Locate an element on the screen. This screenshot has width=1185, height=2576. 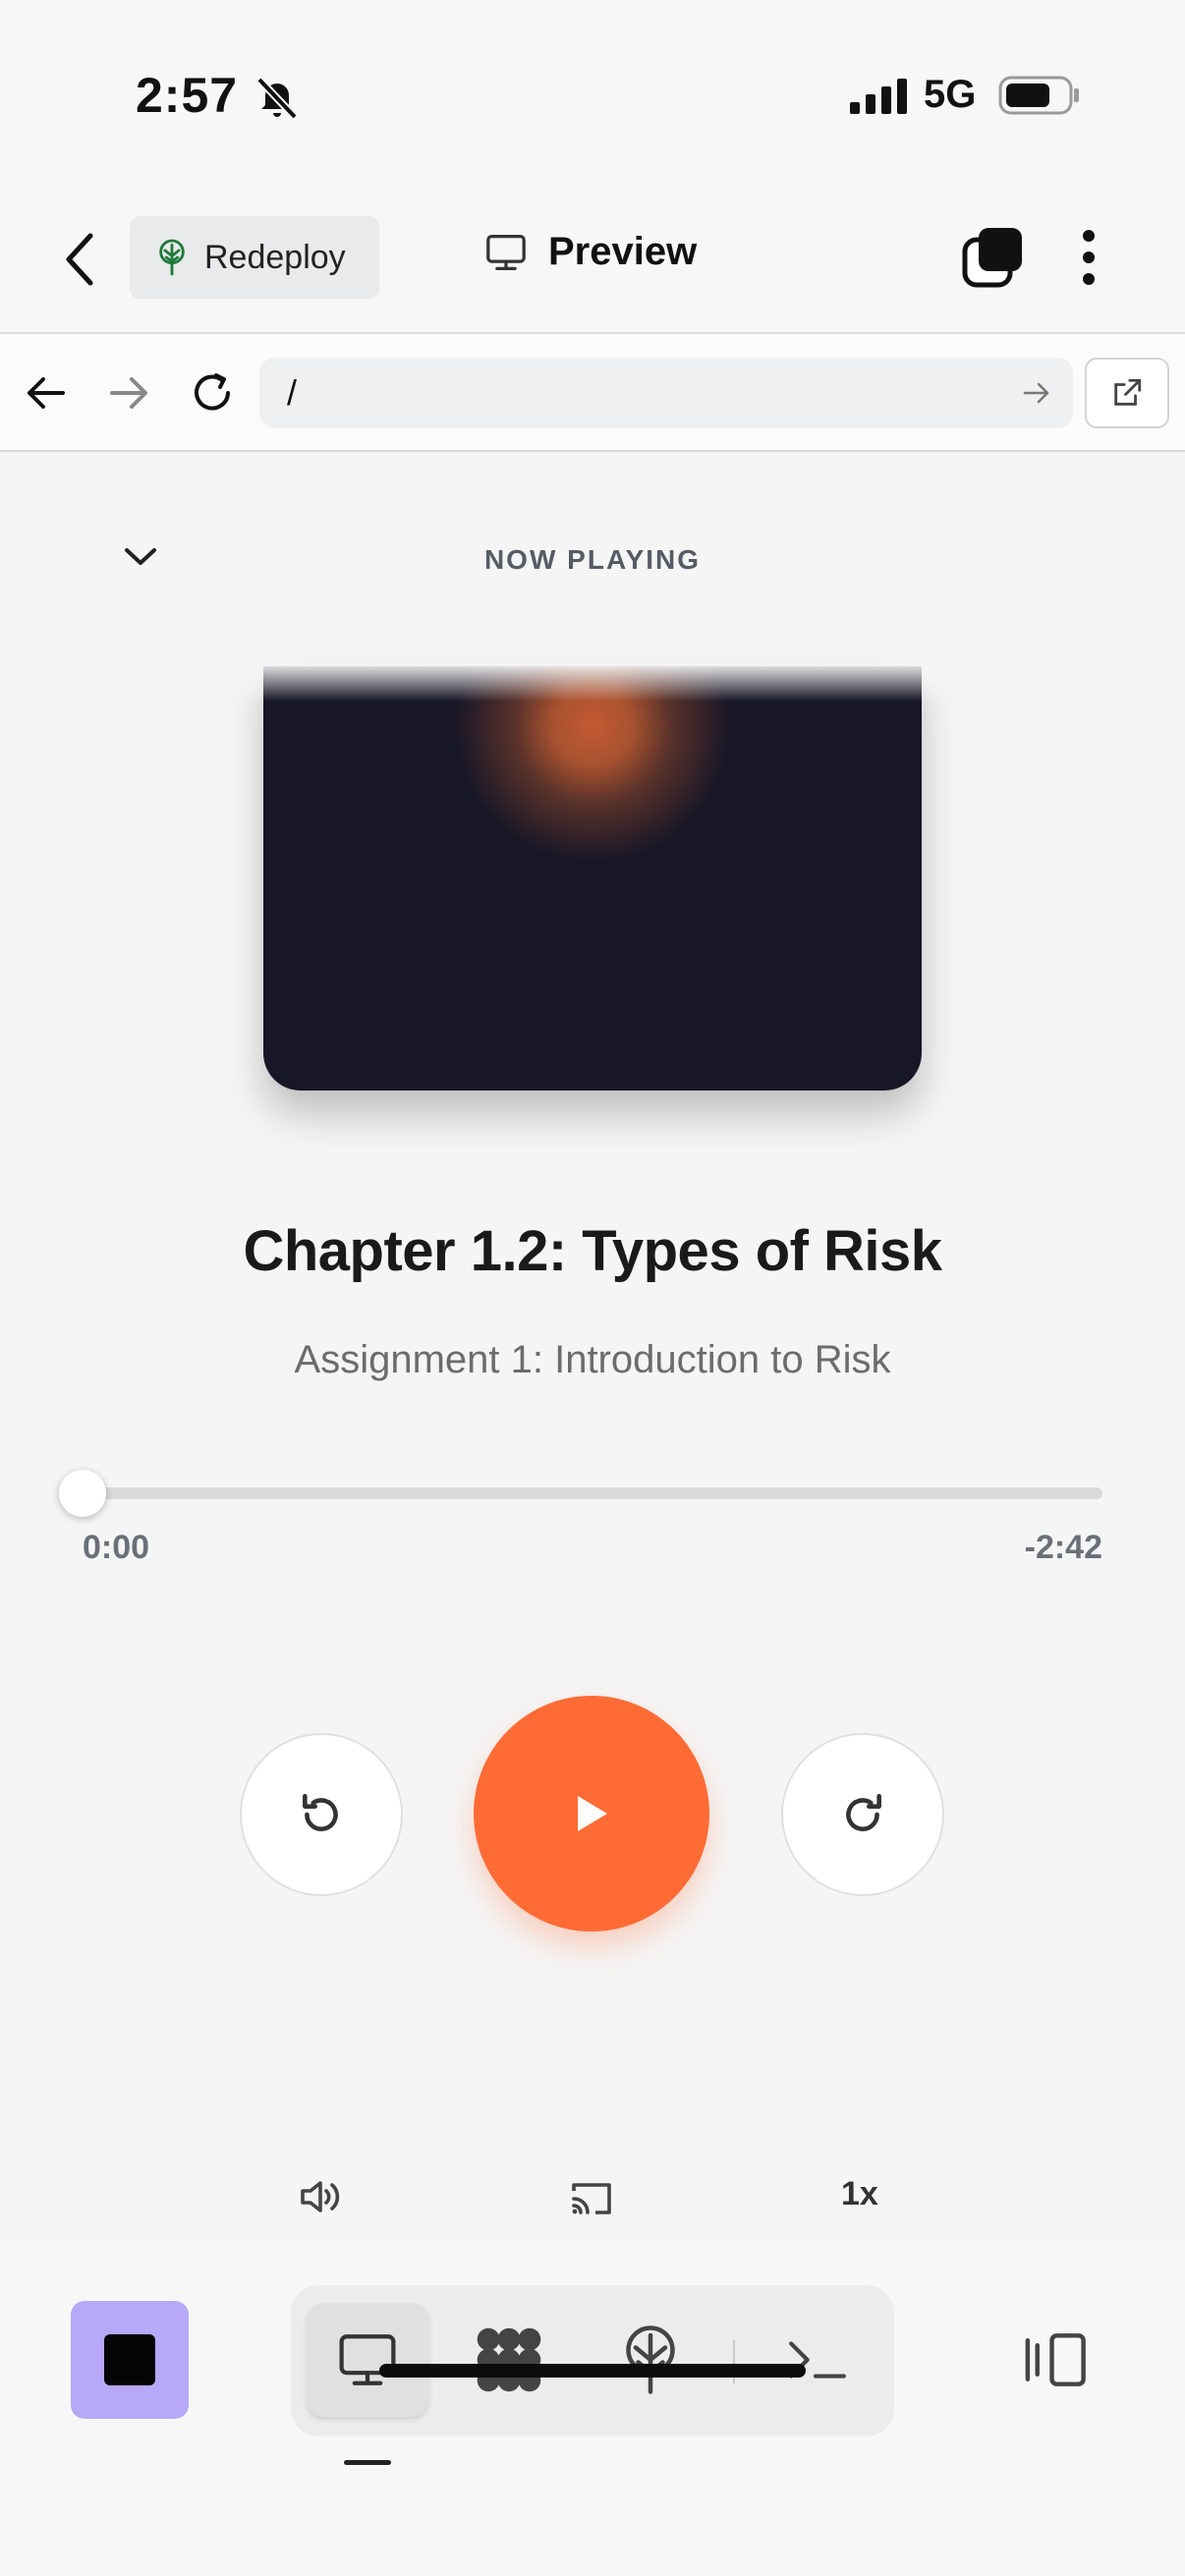
reload-icon is located at coordinates (213, 393).